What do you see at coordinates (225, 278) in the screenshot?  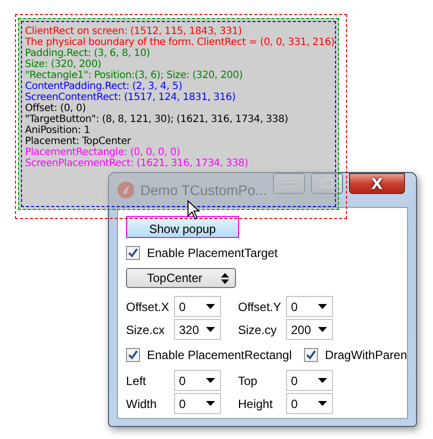 I see `spinner-arrows-icon` at bounding box center [225, 278].